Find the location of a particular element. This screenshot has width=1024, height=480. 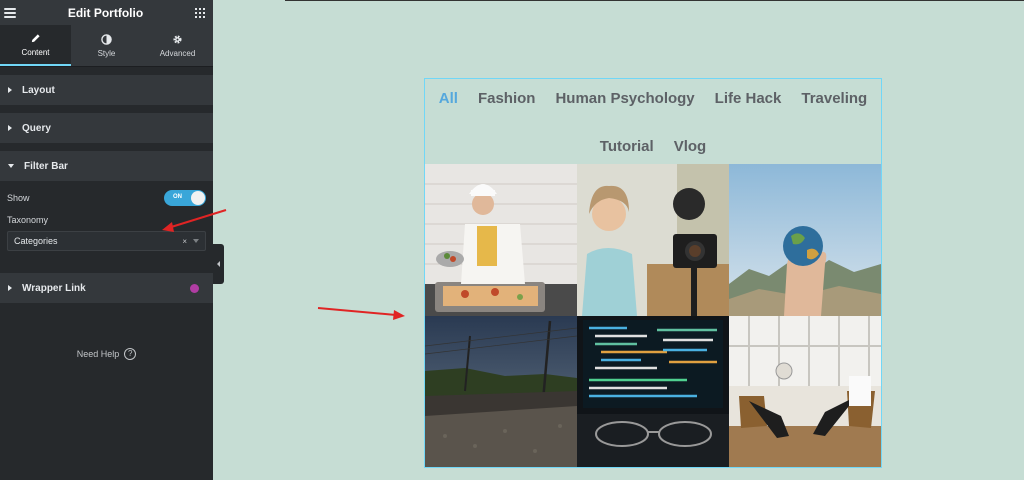

panel-tabs: Content Style Advanced is located at coordinates (106, 46).